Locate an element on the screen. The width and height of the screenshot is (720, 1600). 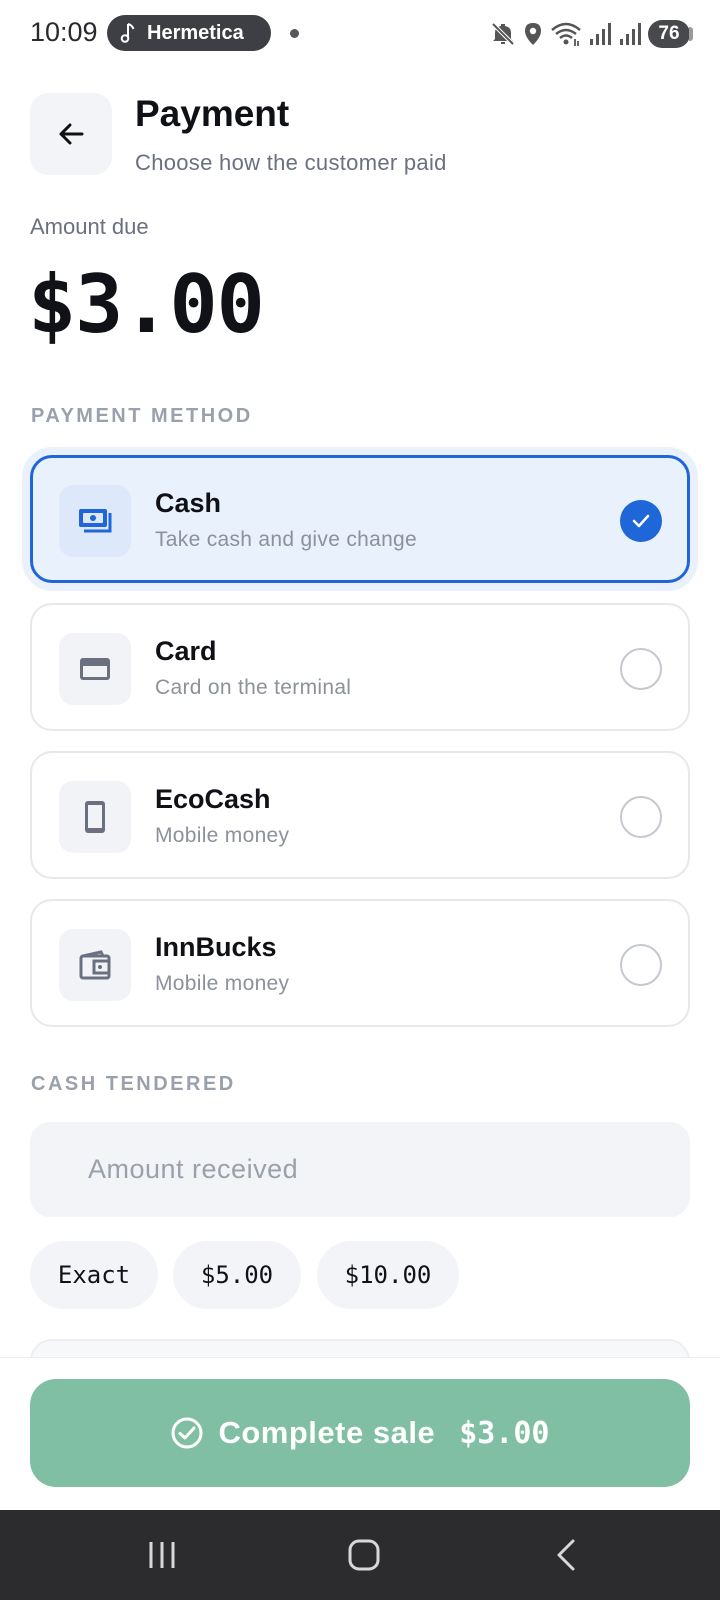
mute-icon is located at coordinates (503, 34).